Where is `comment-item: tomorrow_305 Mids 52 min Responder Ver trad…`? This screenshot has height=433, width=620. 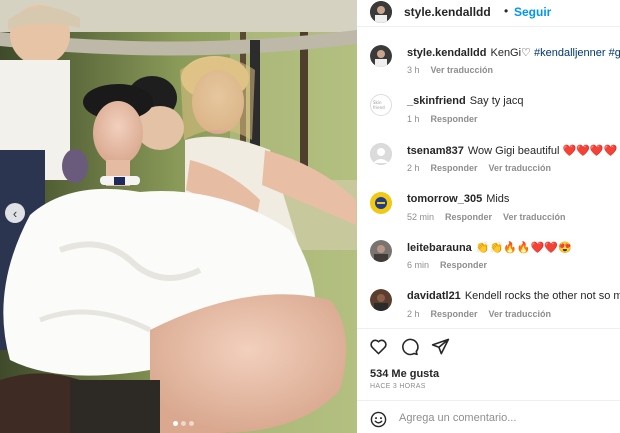
comment-item: tomorrow_305 Mids 52 min Responder Ver trad… is located at coordinates (488, 216).